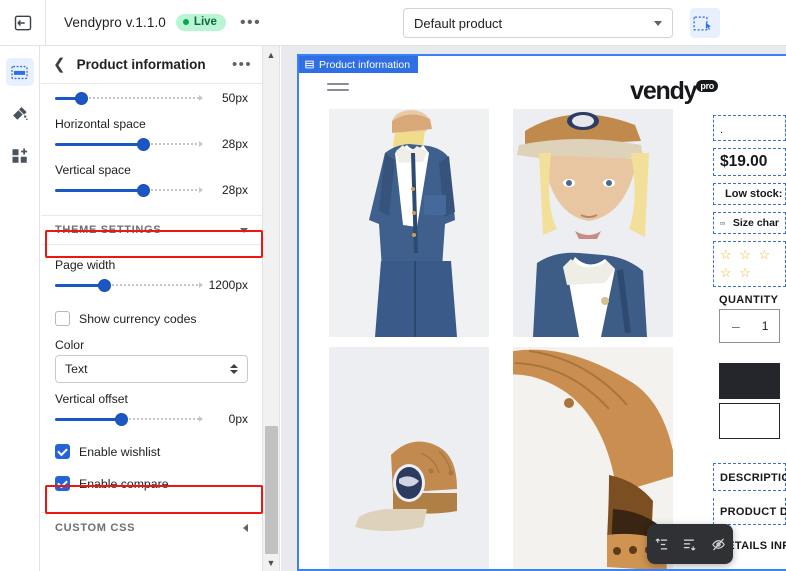 The width and height of the screenshot is (786, 571). I want to click on selected-section-label: Product information, so click(365, 64).